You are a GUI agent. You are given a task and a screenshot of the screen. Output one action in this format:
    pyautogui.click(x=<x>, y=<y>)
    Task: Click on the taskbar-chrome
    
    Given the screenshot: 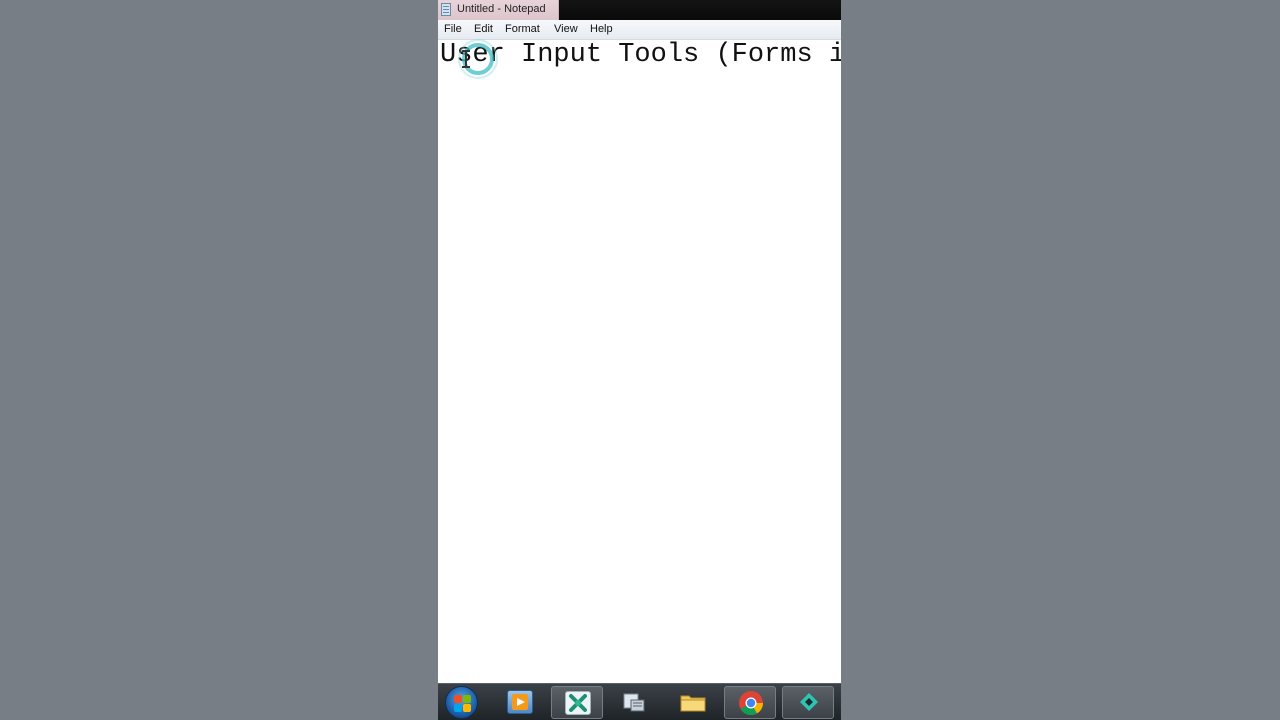 What is the action you would take?
    pyautogui.click(x=750, y=702)
    